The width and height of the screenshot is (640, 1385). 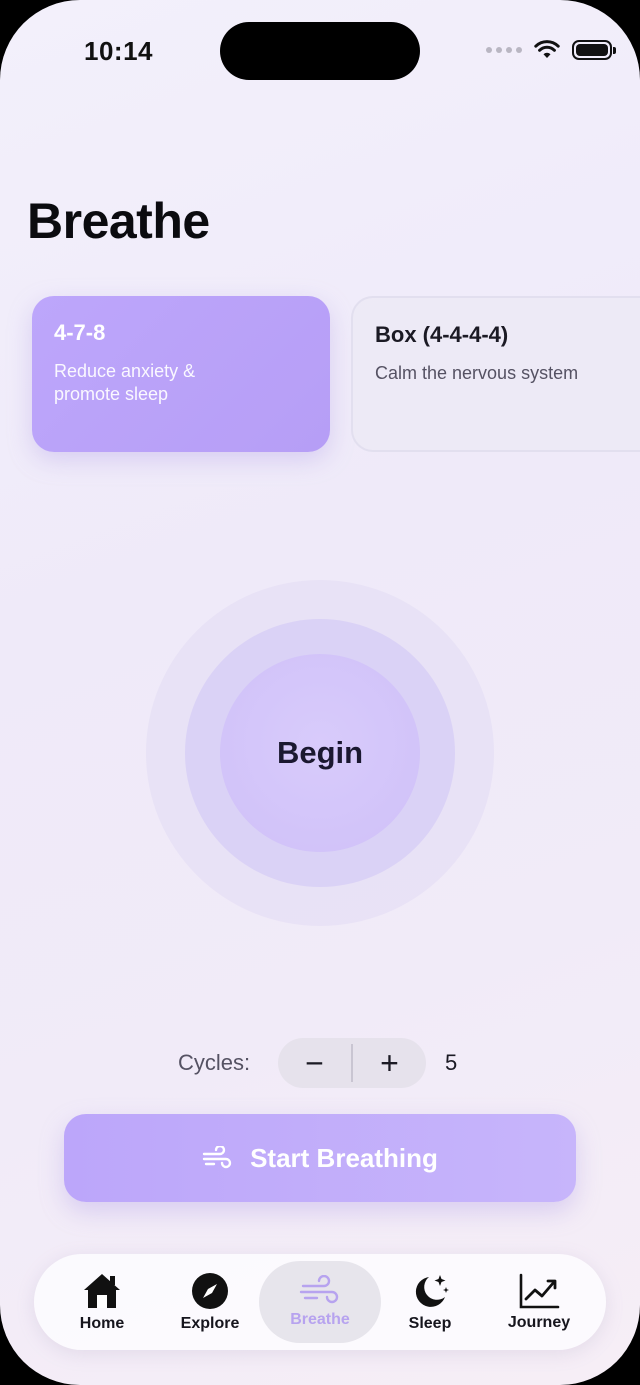 What do you see at coordinates (432, 1291) in the screenshot?
I see `moon-stars-icon` at bounding box center [432, 1291].